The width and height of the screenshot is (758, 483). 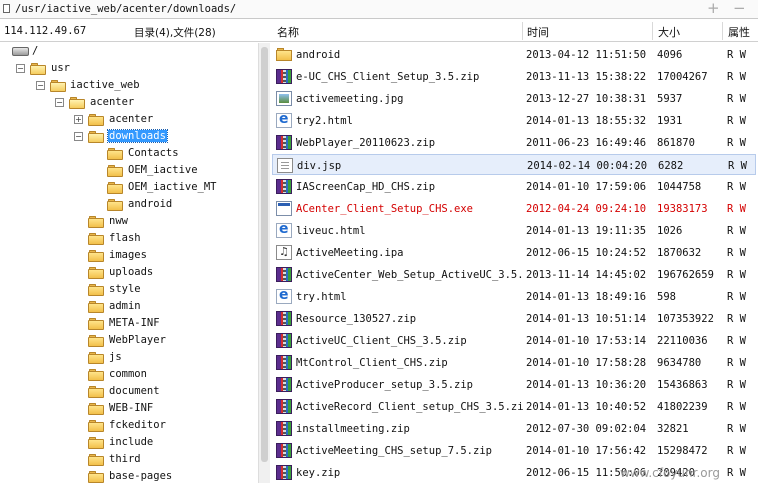 I want to click on tree-item-contacts: Contacts, so click(x=129, y=153).